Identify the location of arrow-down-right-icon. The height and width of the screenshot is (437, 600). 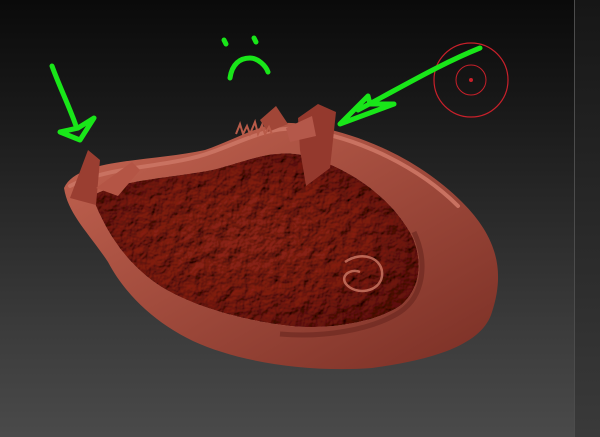
(73, 103).